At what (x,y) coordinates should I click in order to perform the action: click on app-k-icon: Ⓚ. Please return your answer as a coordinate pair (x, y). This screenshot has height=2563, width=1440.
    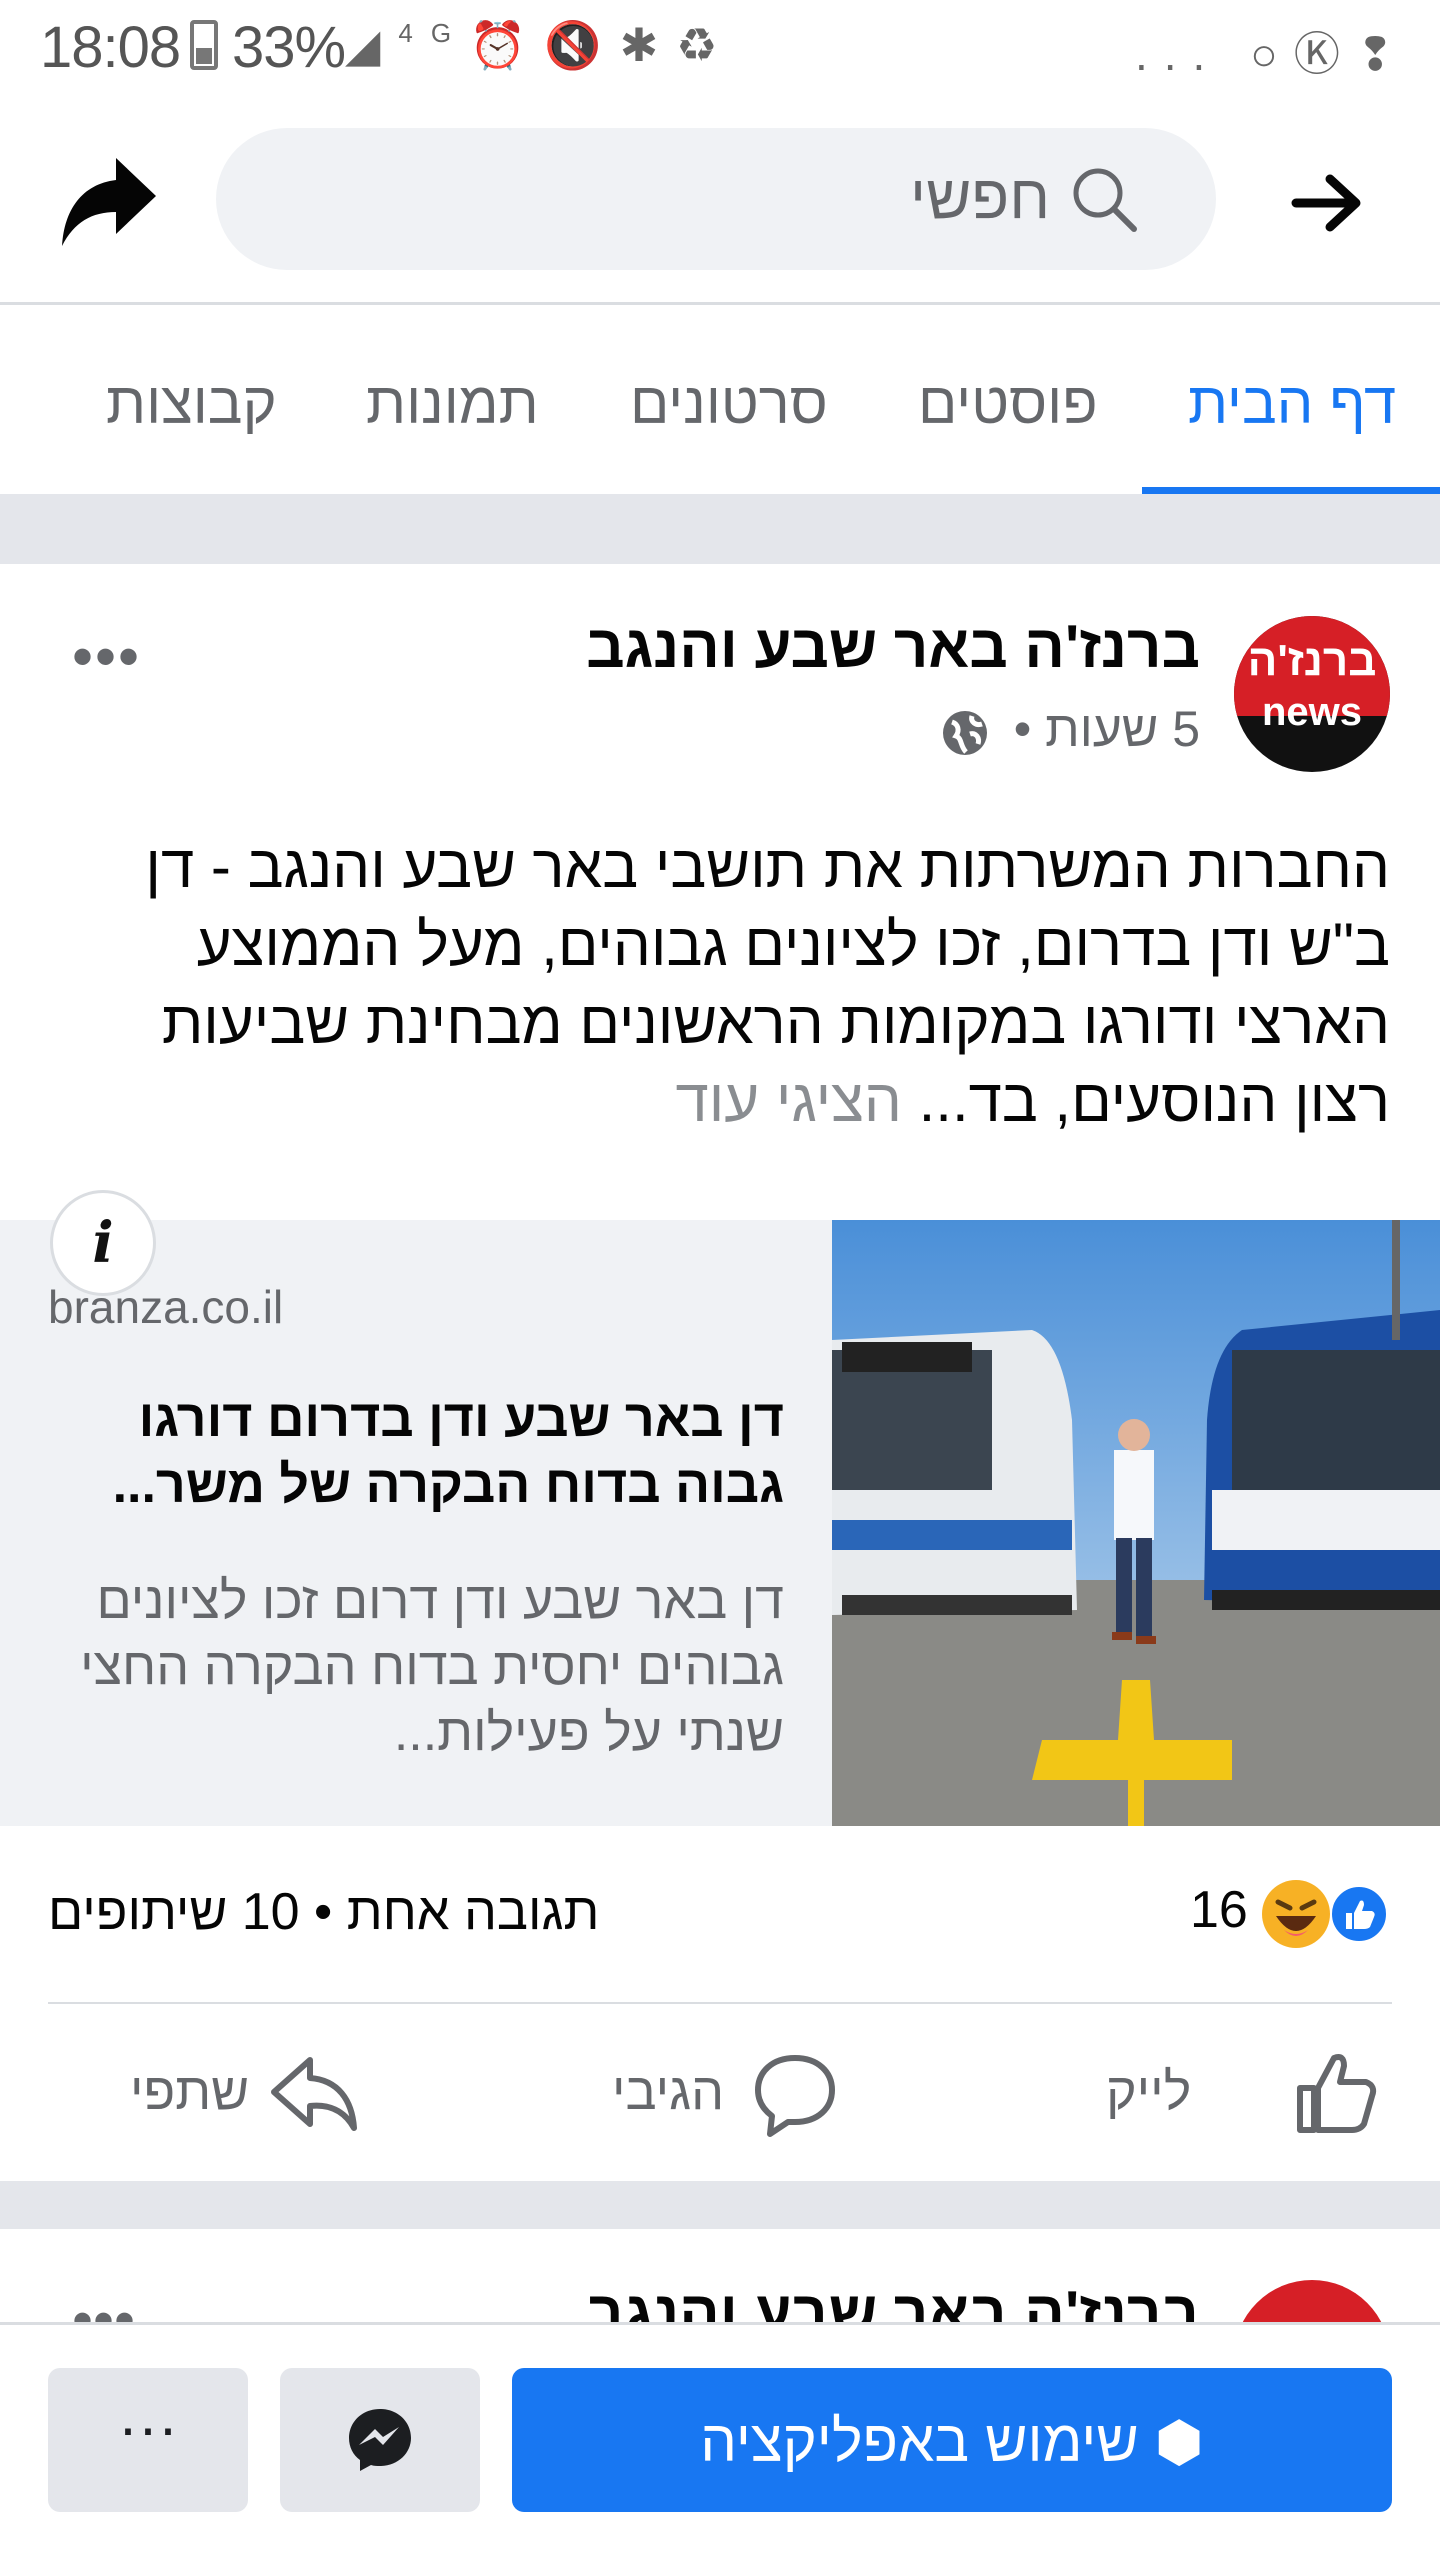
    Looking at the image, I should click on (1324, 54).